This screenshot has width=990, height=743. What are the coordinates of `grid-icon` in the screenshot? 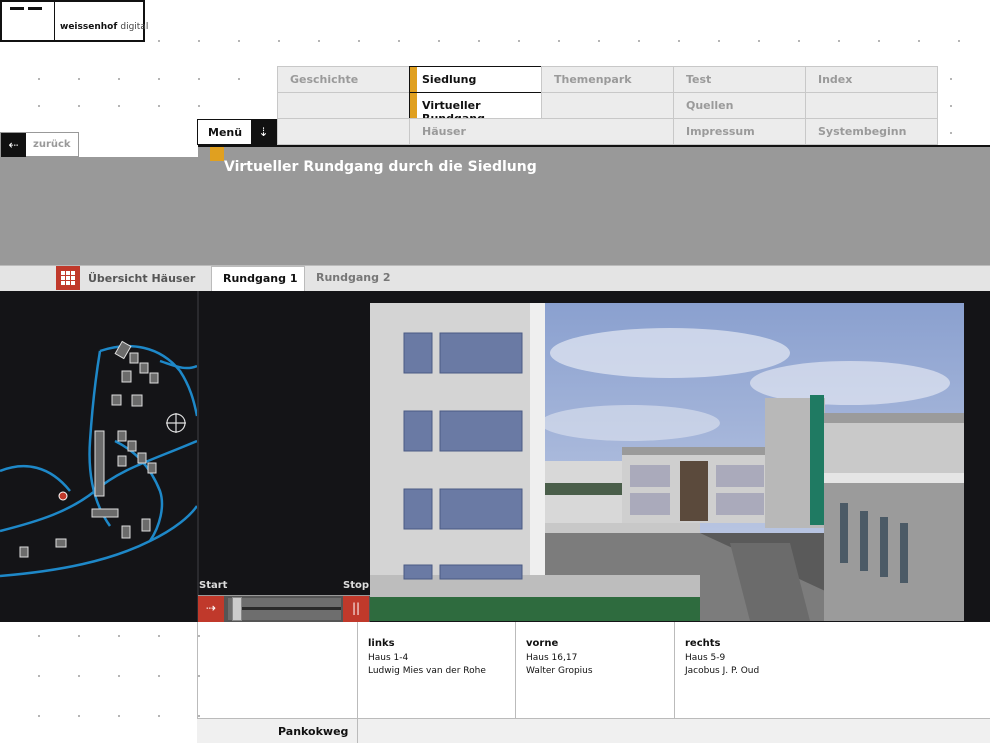 It's located at (68, 278).